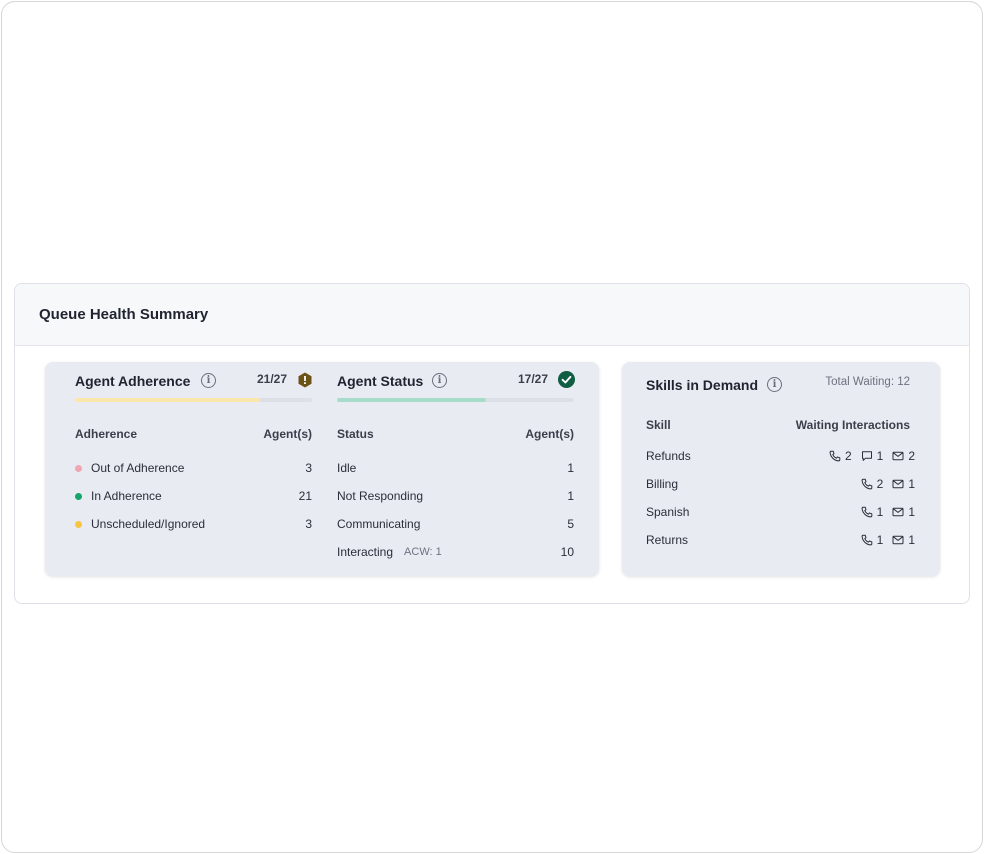  What do you see at coordinates (455, 468) in the screenshot?
I see `list-item: Idle 1` at bounding box center [455, 468].